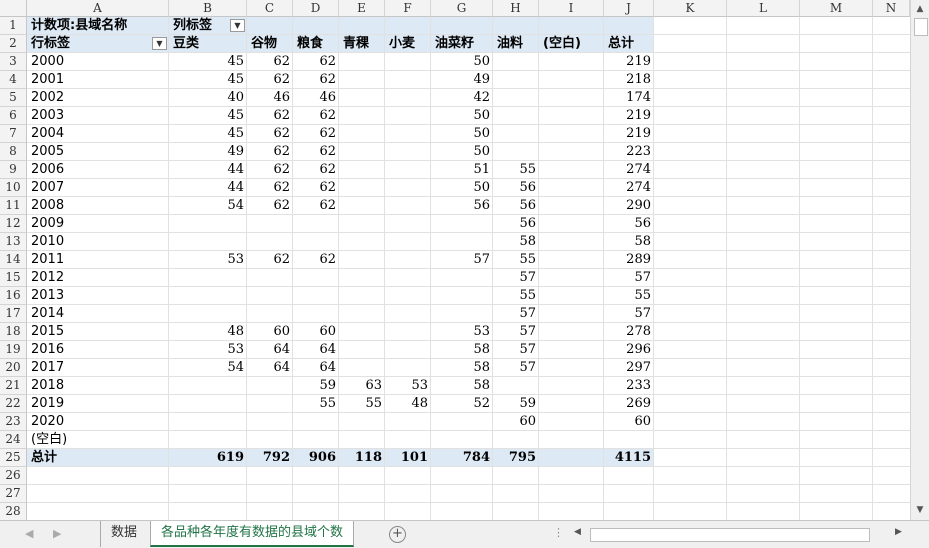  Describe the element at coordinates (13, 26) in the screenshot. I see `row-header: 1` at that location.